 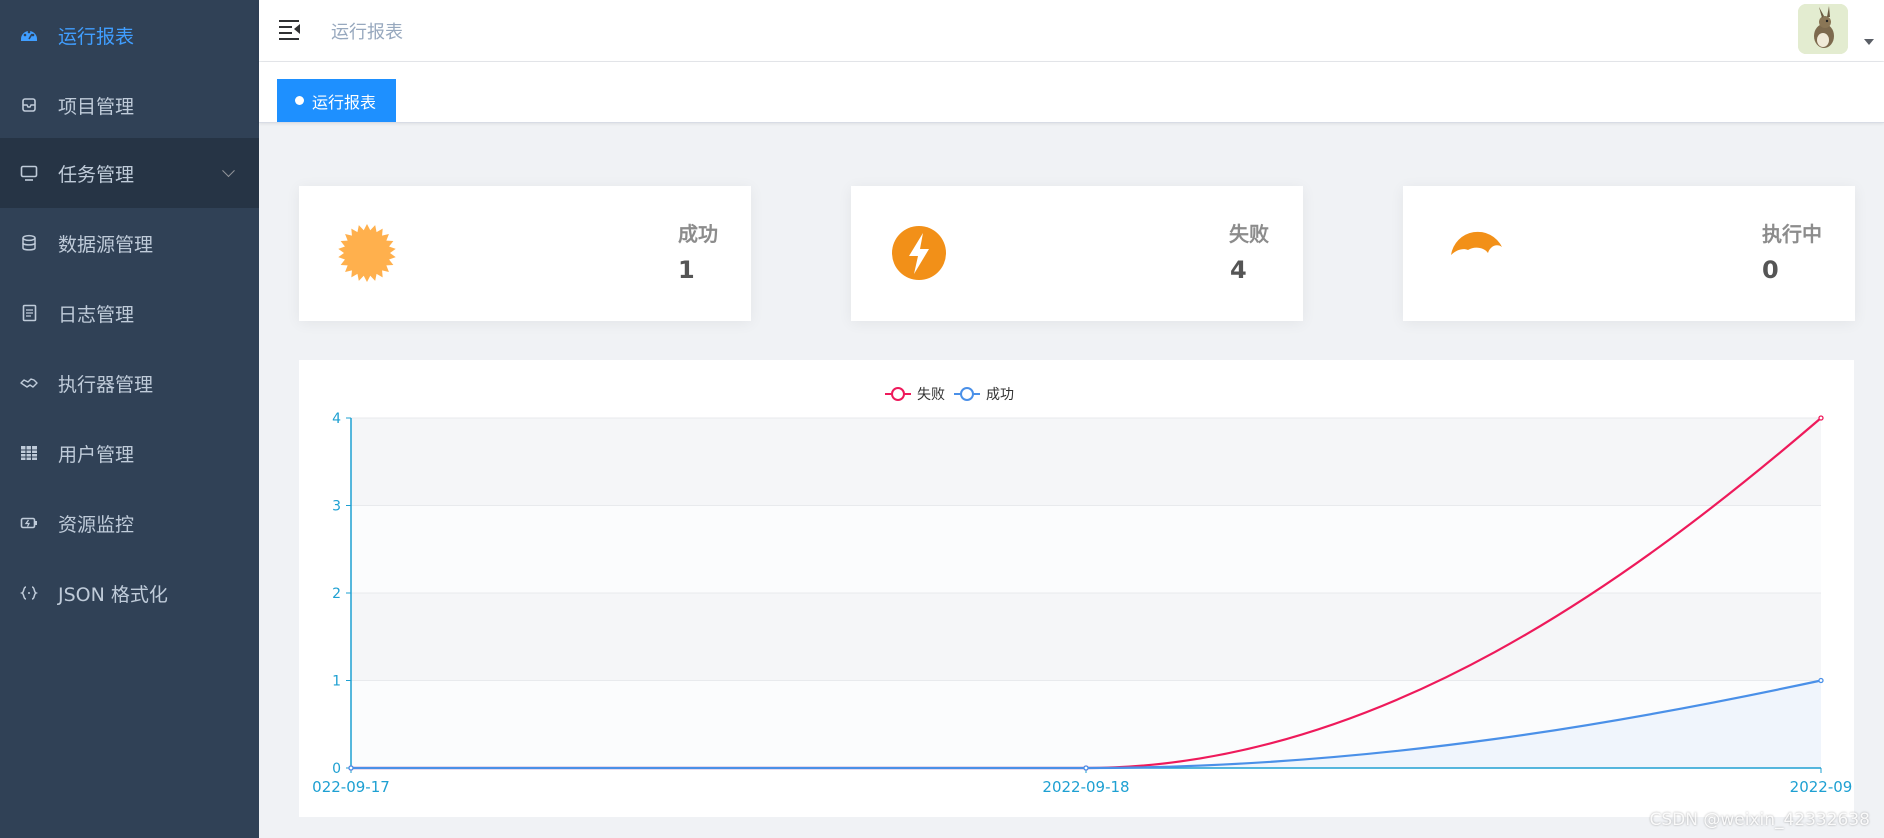 I want to click on dashboard-icon, so click(x=29, y=35).